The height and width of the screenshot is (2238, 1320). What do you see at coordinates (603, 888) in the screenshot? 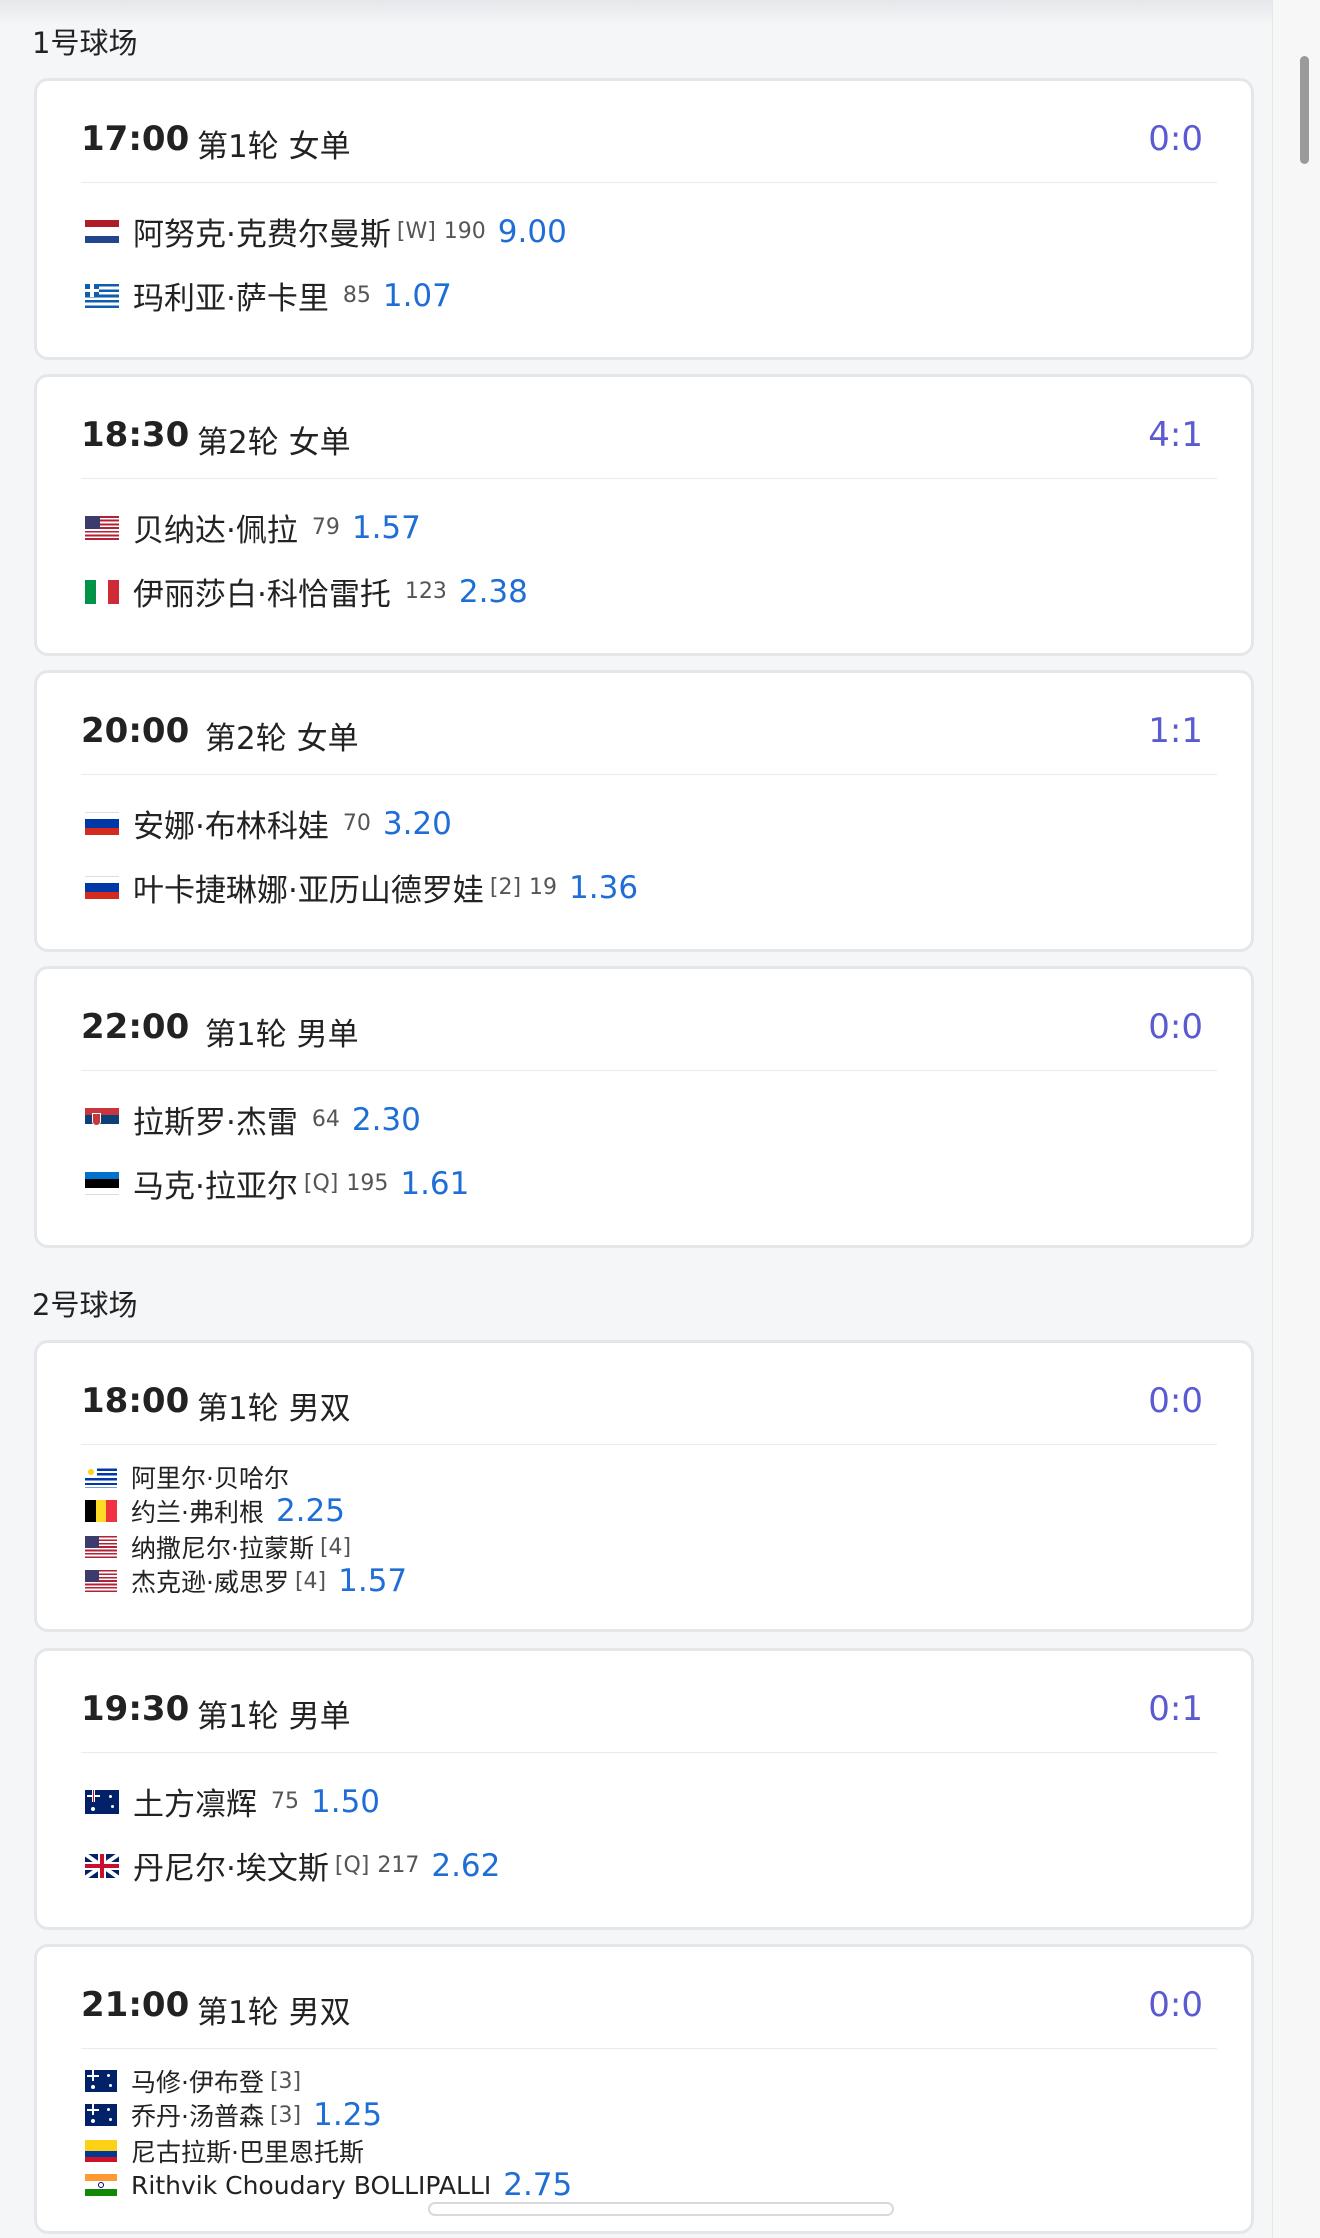
I see `player-odds: 1.36` at bounding box center [603, 888].